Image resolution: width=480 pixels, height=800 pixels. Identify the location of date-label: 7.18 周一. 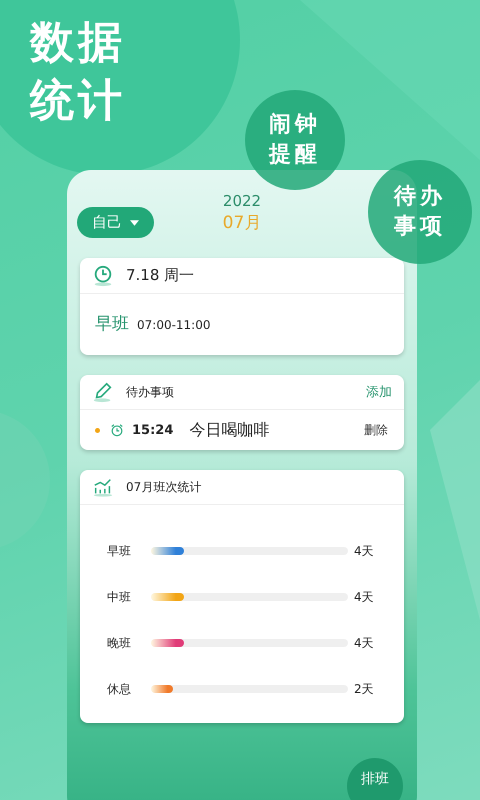
(160, 275).